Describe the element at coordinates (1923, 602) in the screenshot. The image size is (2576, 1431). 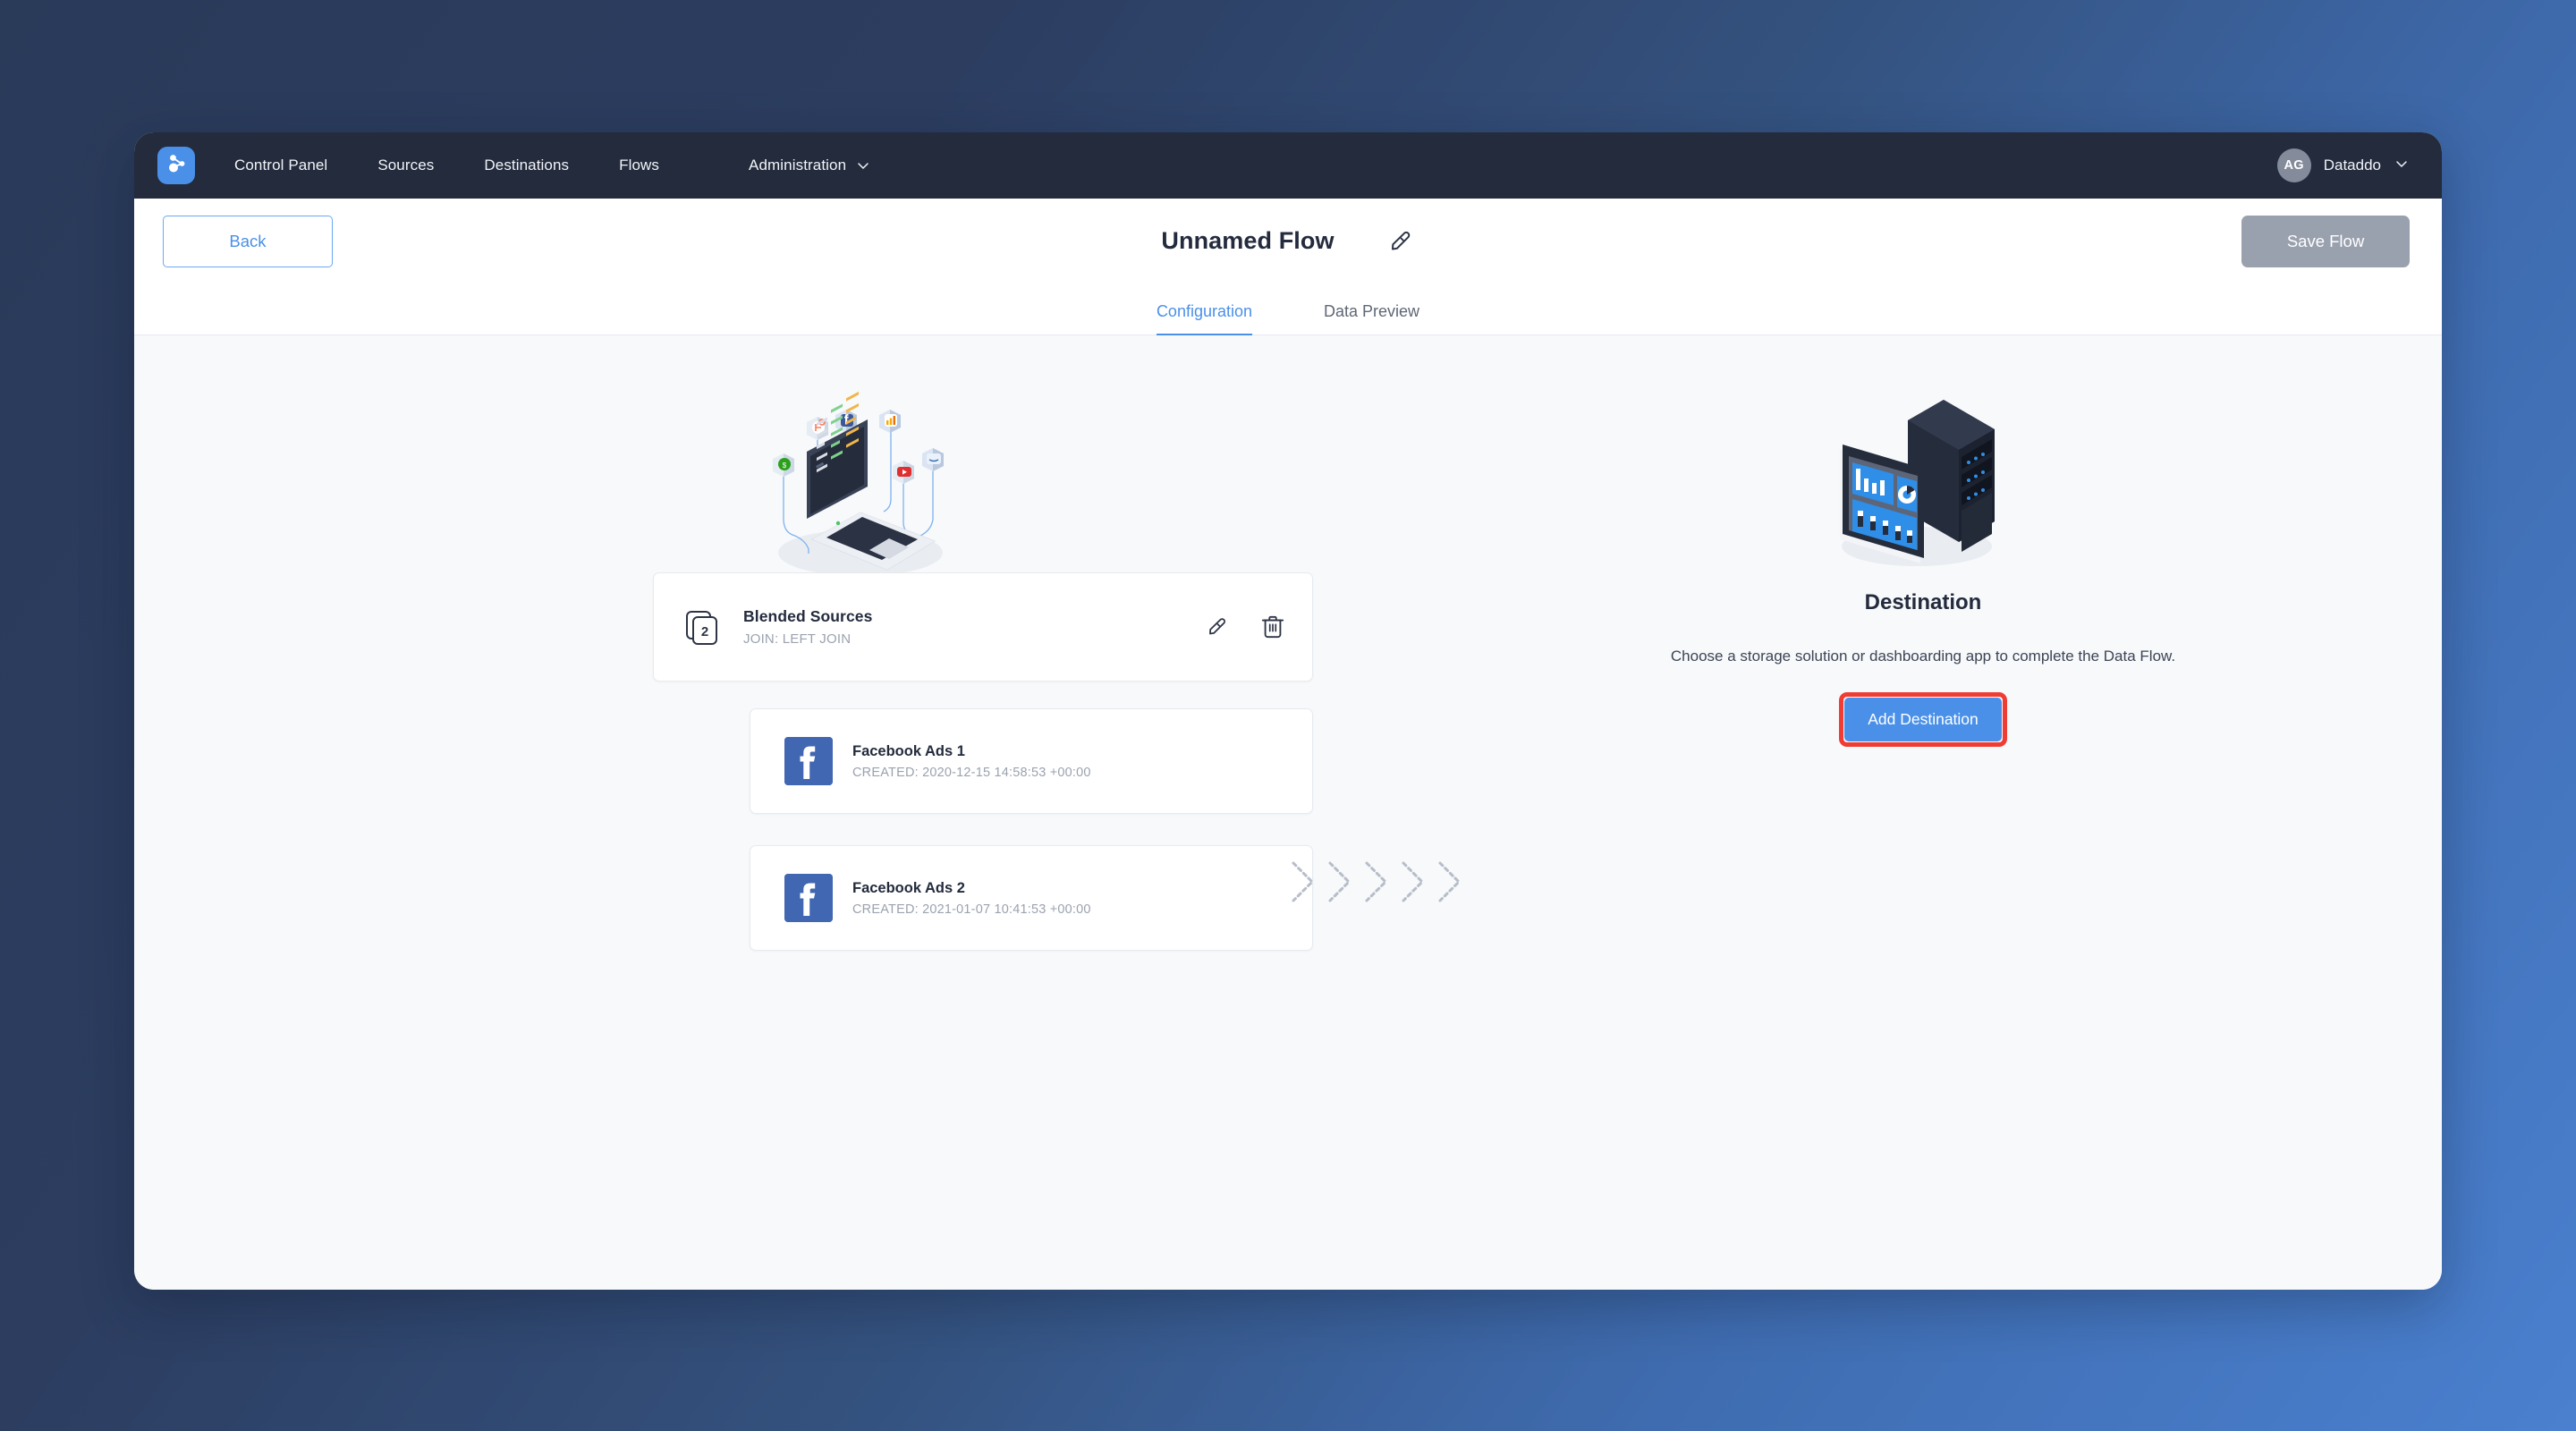
I see `destination-heading: Destination` at that location.